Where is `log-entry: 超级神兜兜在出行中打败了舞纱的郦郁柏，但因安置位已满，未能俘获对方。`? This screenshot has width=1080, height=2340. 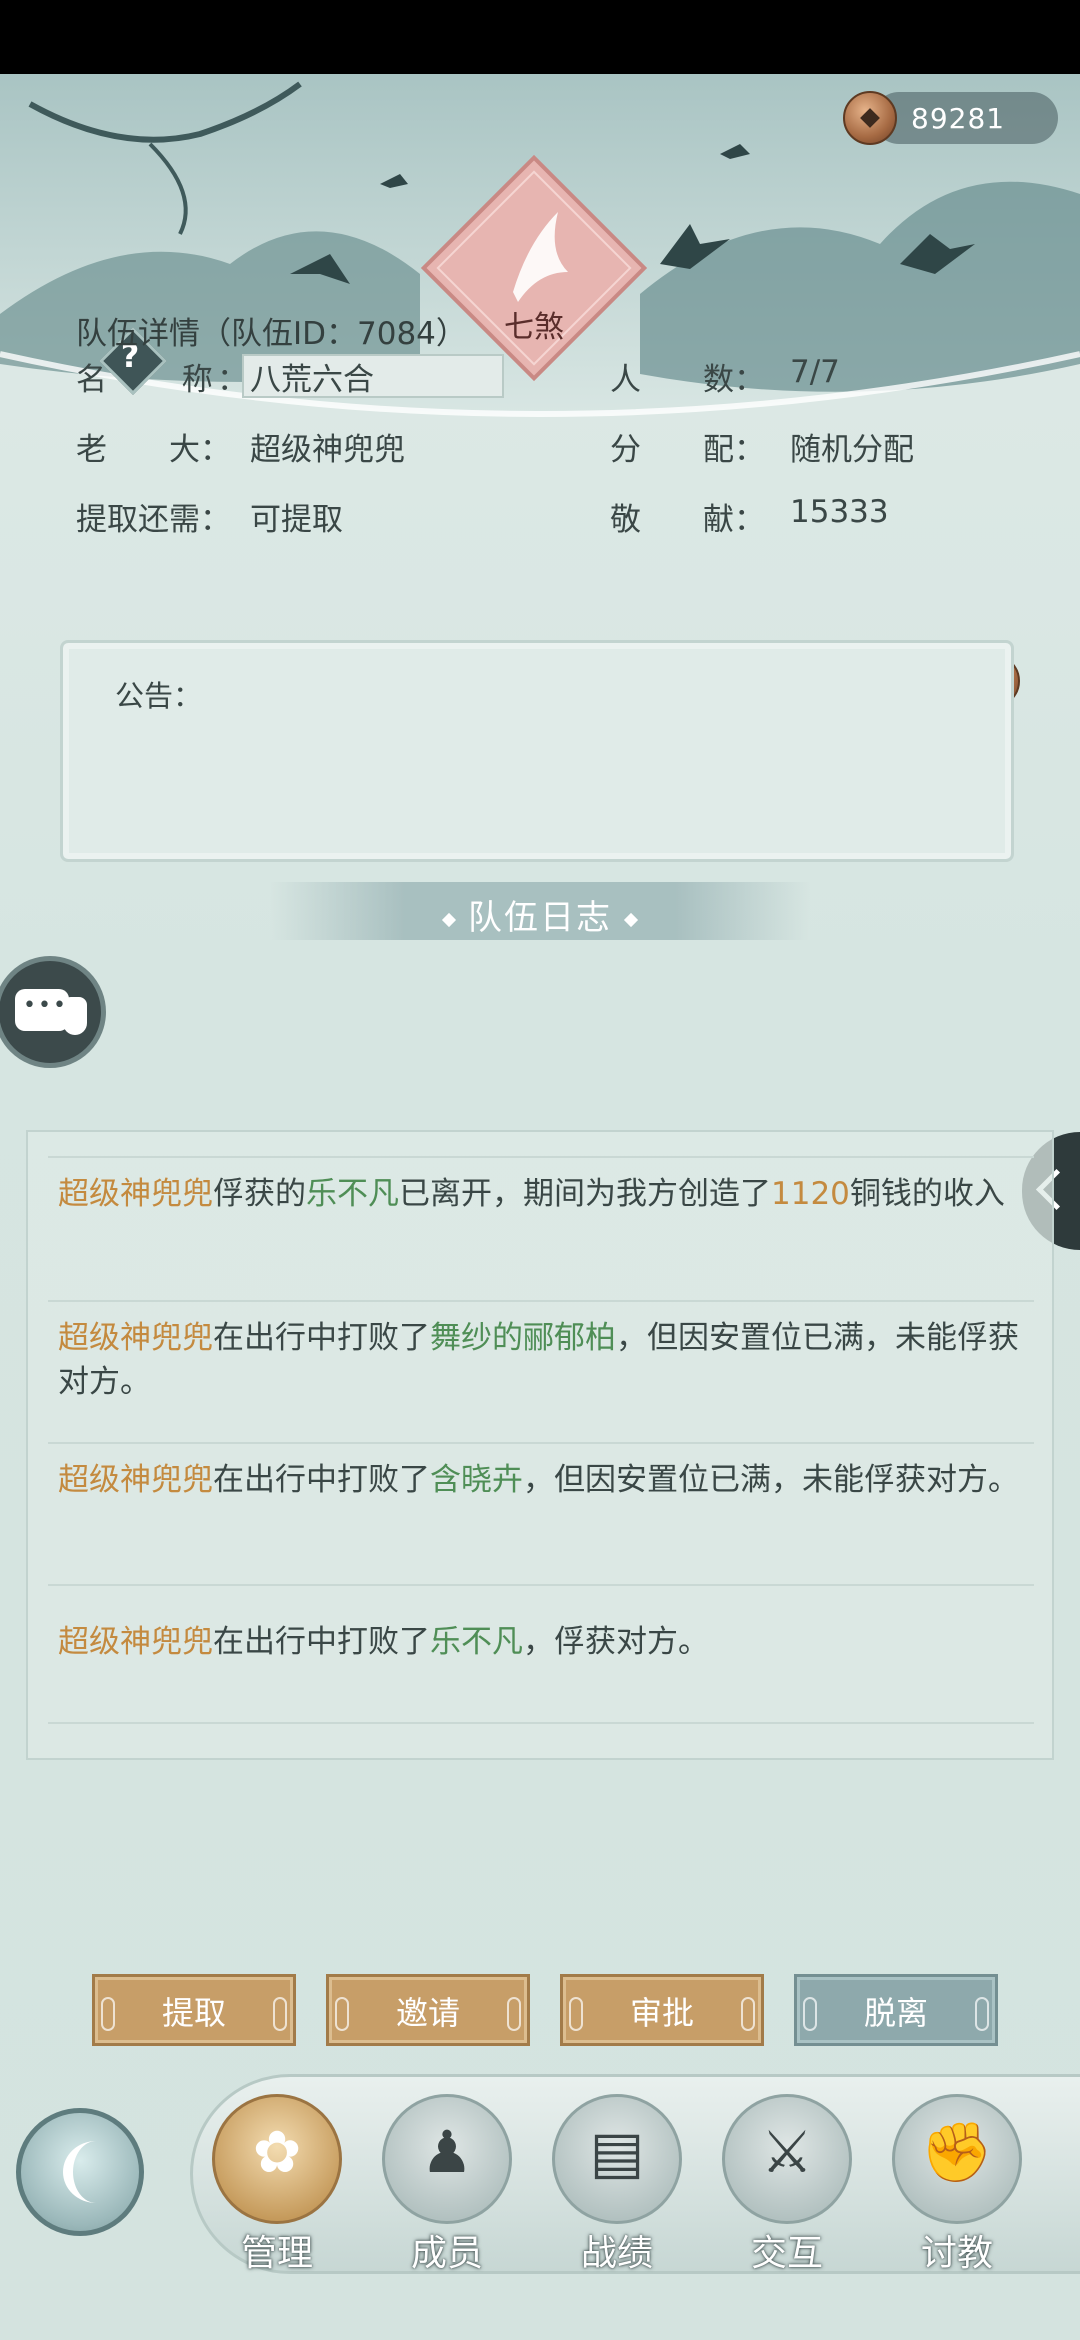 log-entry: 超级神兜兜在出行中打败了舞纱的郦郁柏，但因安置位已满，未能俘获对方。 is located at coordinates (538, 1360).